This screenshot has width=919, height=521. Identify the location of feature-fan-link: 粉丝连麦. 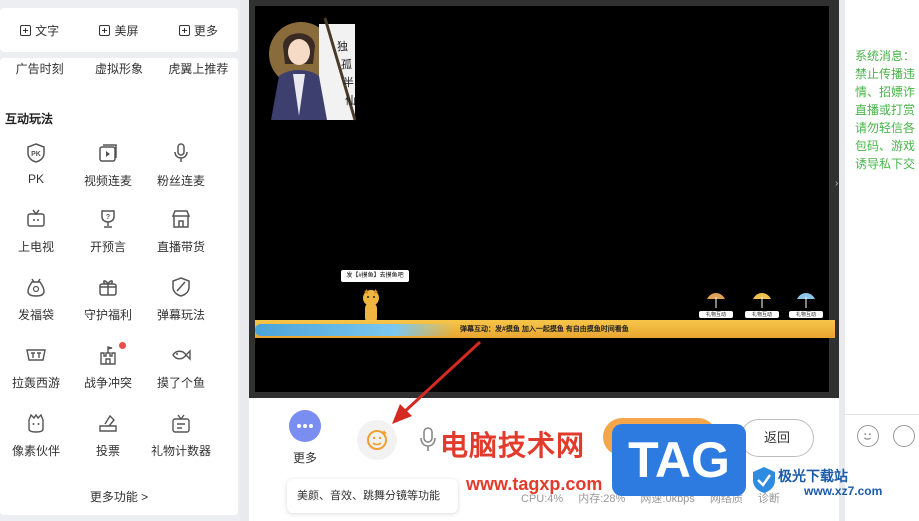
(181, 167).